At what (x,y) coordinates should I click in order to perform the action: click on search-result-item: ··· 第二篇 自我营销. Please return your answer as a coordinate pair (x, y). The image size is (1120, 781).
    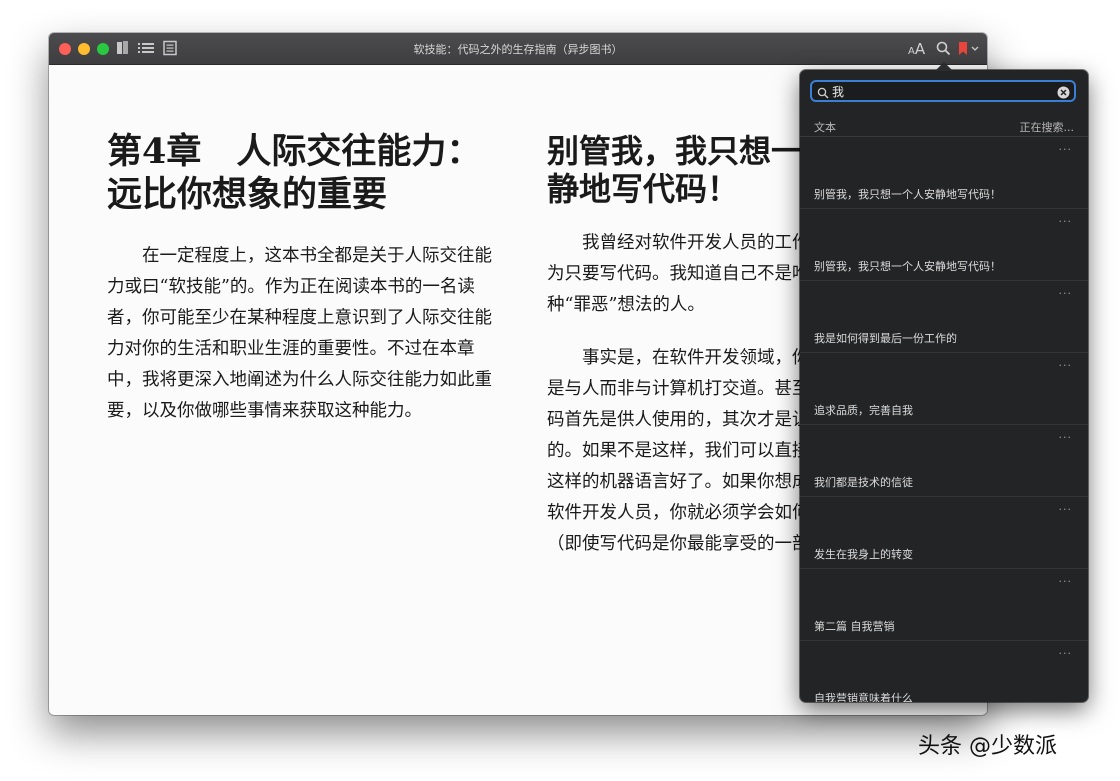
    Looking at the image, I should click on (944, 605).